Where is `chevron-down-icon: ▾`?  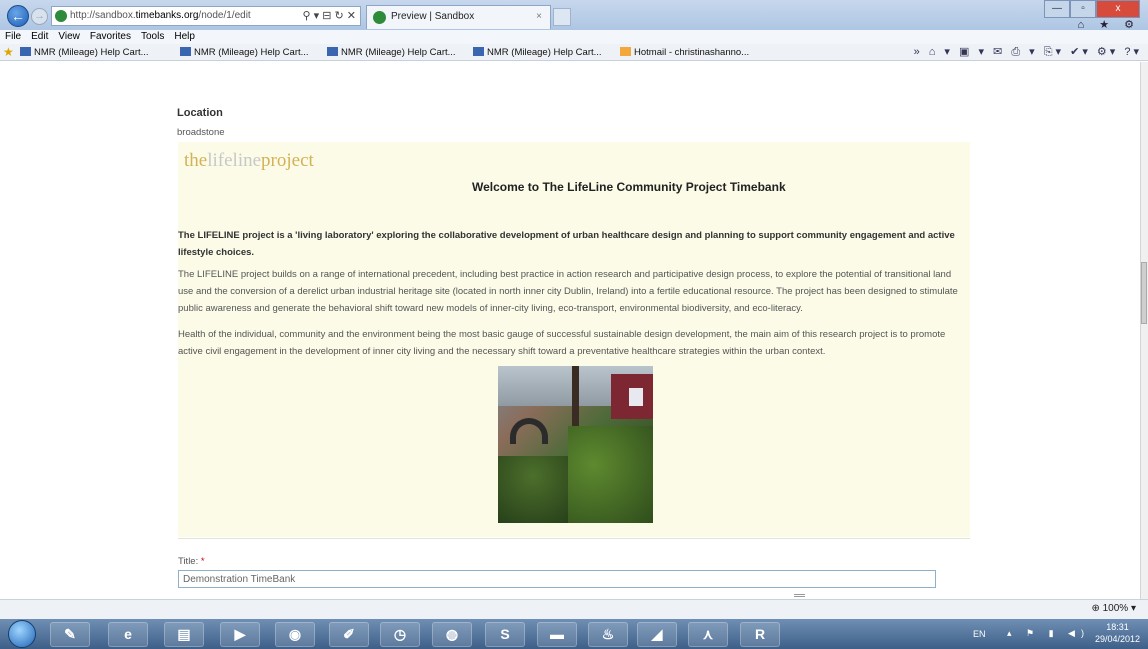 chevron-down-icon: ▾ is located at coordinates (1133, 608).